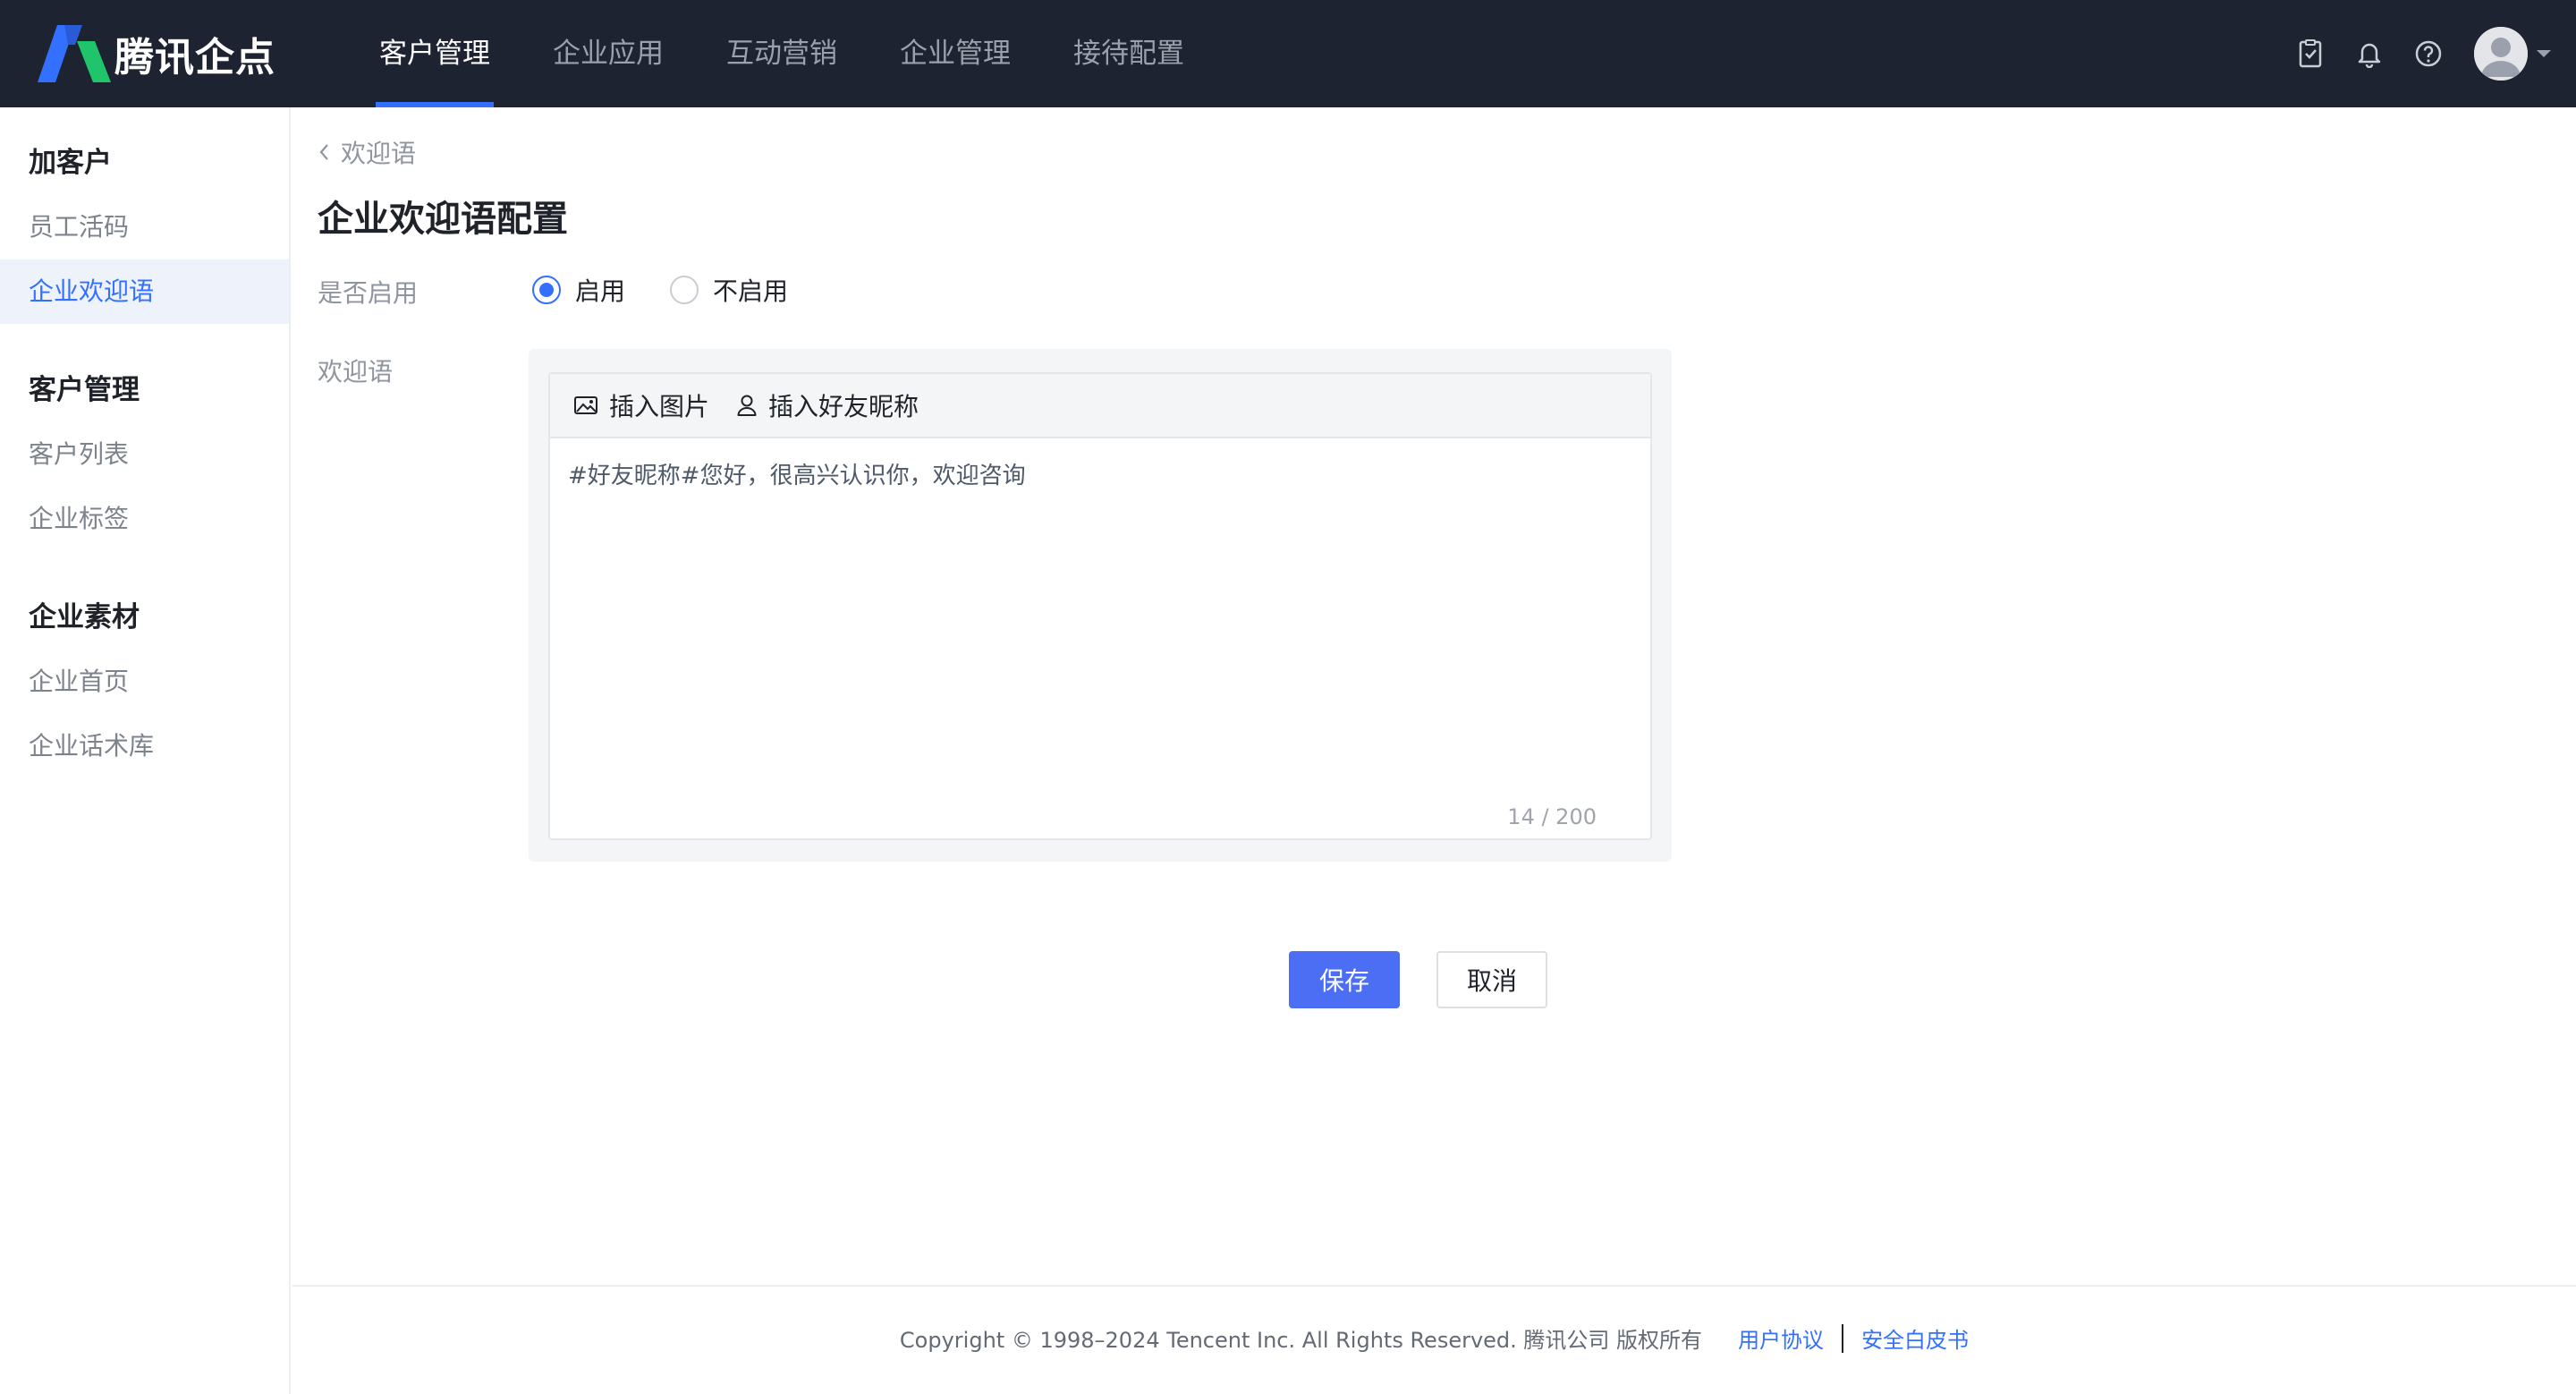  Describe the element at coordinates (443, 220) in the screenshot. I see `page-title: 企业欢迎语配置` at that location.